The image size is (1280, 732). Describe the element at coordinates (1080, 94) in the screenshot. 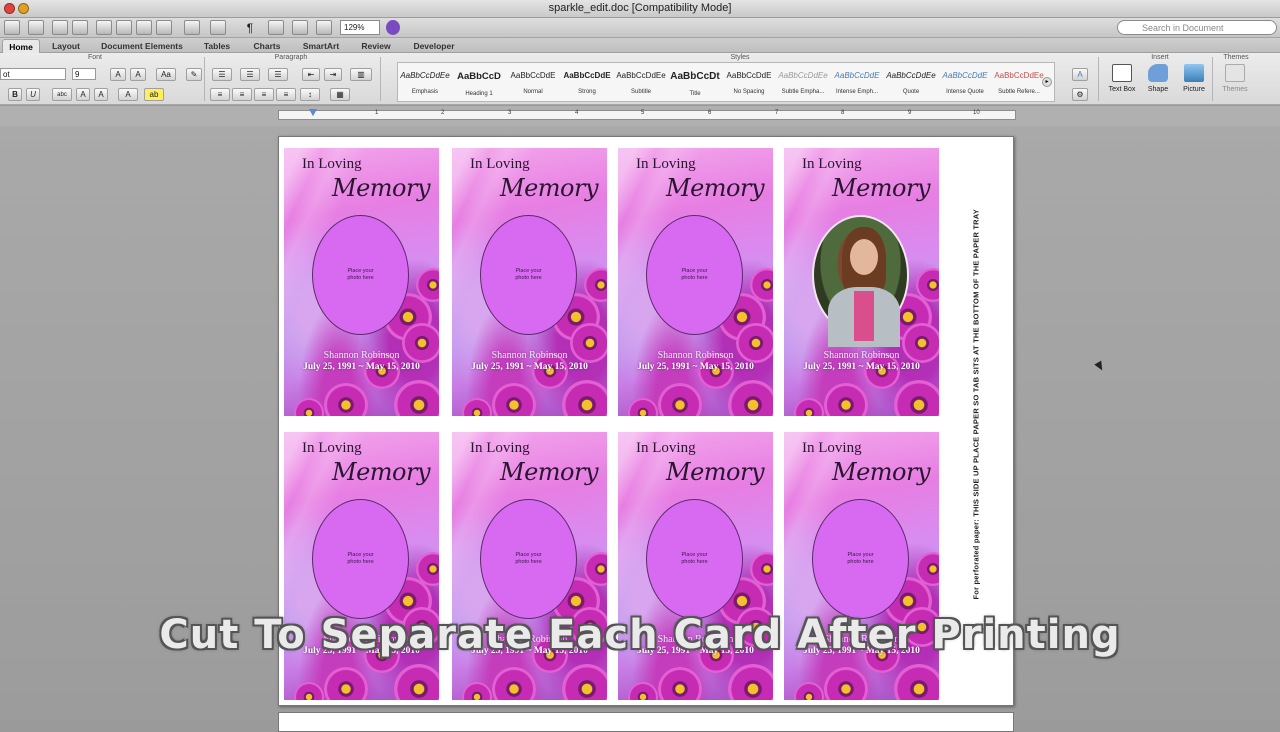

I see `style-settings-icon: ⚙` at that location.